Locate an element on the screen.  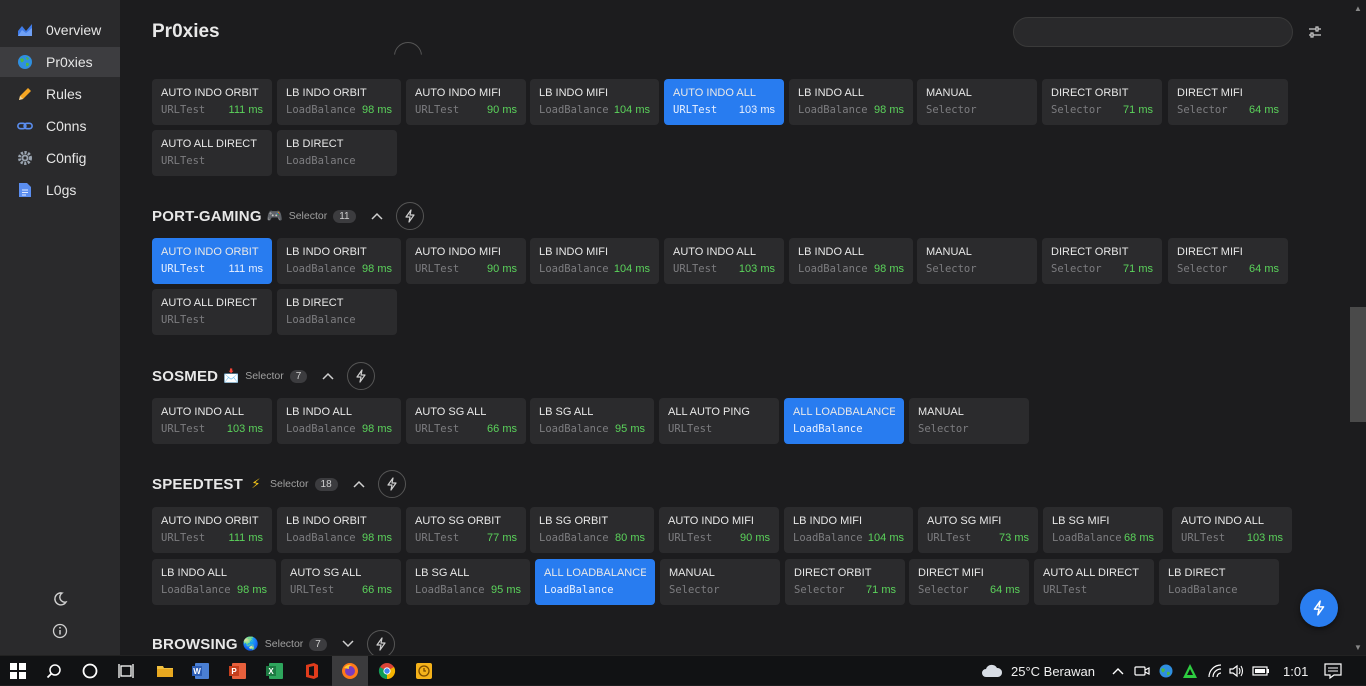
vertical-scrollbar: ▲ ▼ is located at coordinates (1358, 327).